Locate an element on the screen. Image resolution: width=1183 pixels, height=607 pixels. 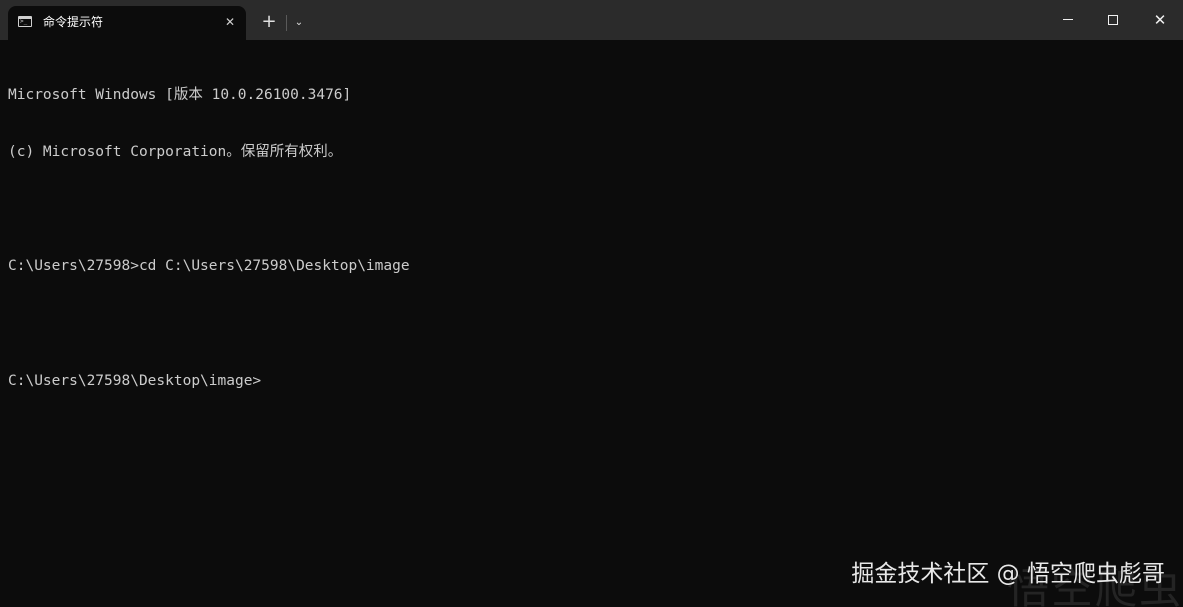
tab-command-prompt: 命令提示符 ✕ is located at coordinates (127, 23).